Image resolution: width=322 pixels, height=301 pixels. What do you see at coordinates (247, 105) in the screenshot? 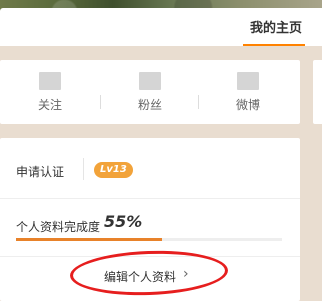
I see `stat-weibo-label: 微博` at bounding box center [247, 105].